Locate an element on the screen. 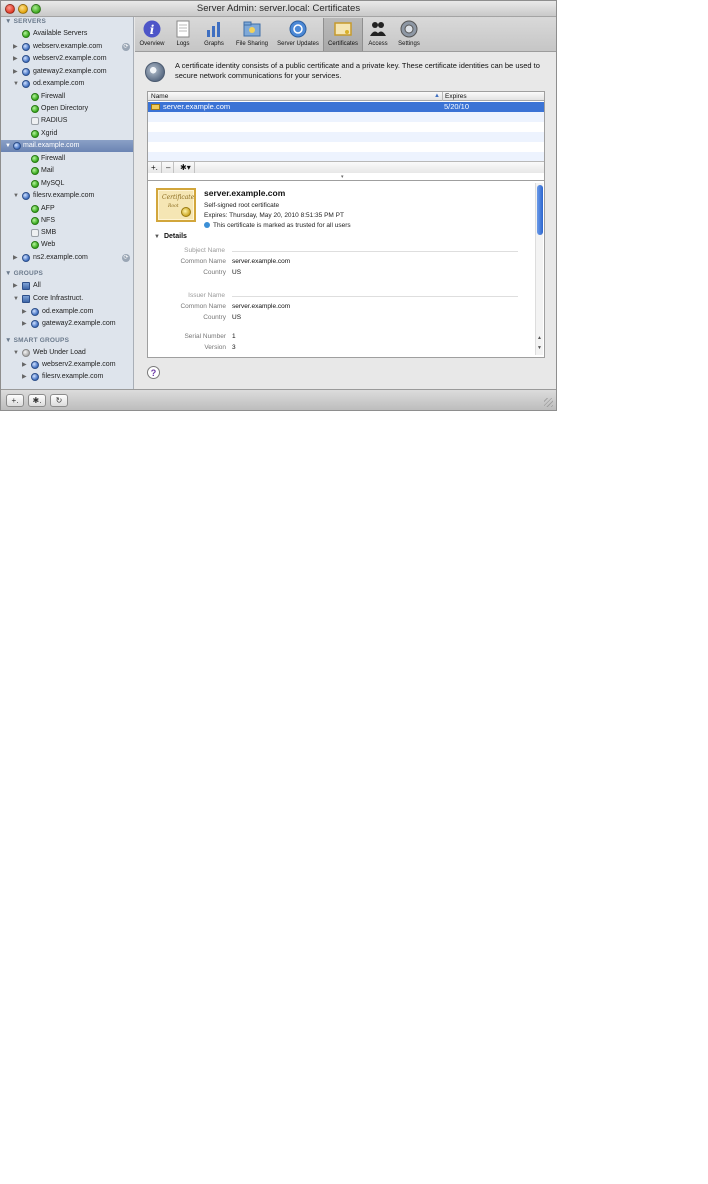 Image resolution: width=708 pixels, height=1184 pixels. sidebar-item-od: ▼ od.example.com is located at coordinates (67, 84).